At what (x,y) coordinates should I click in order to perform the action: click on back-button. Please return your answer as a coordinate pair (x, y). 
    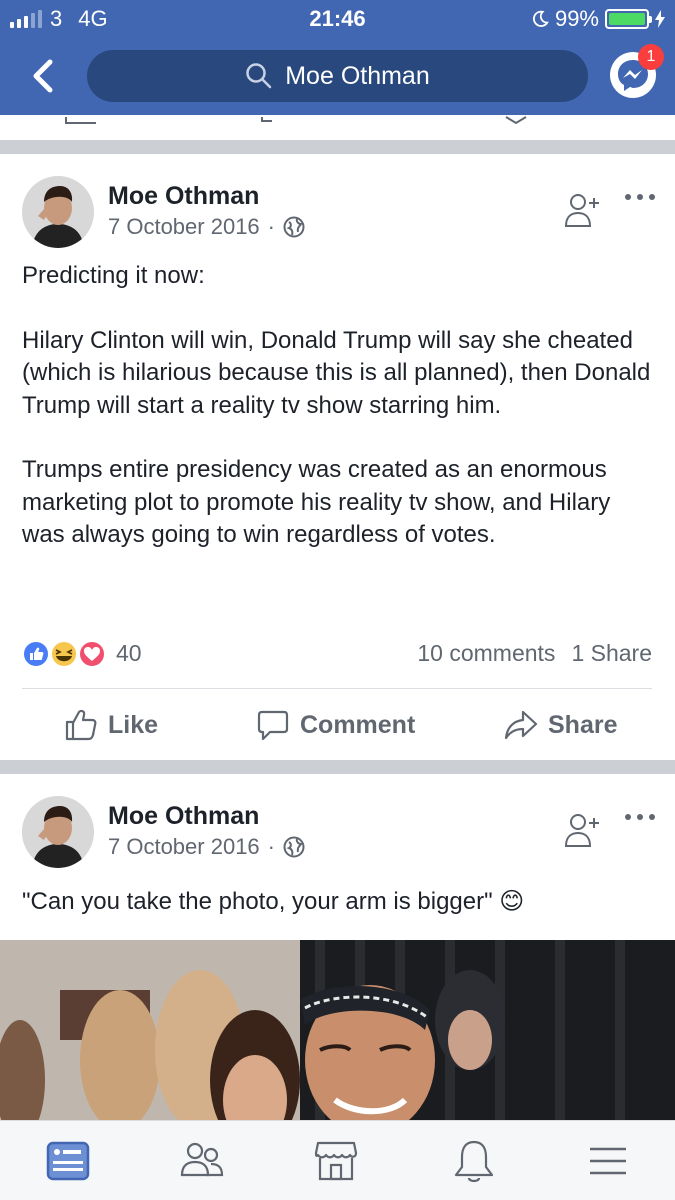
    Looking at the image, I should click on (43, 76).